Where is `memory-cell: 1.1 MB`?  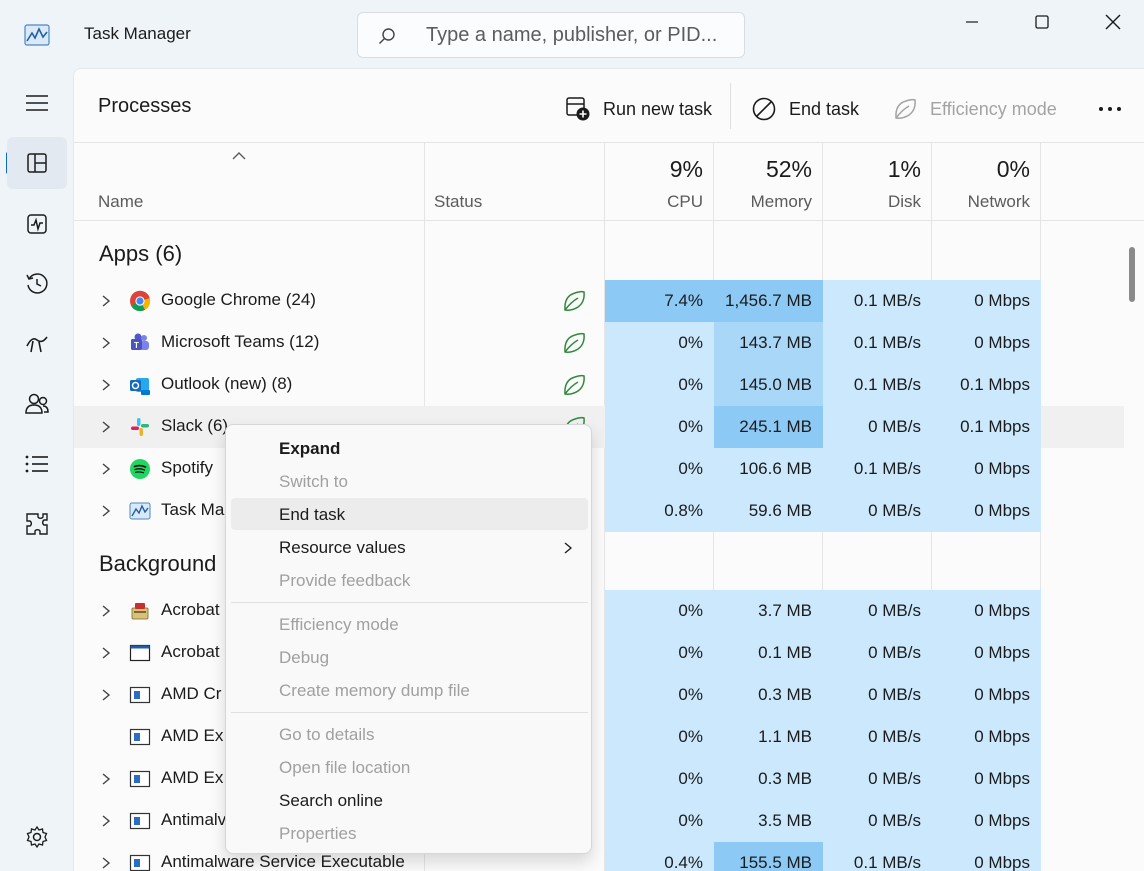 memory-cell: 1.1 MB is located at coordinates (768, 737).